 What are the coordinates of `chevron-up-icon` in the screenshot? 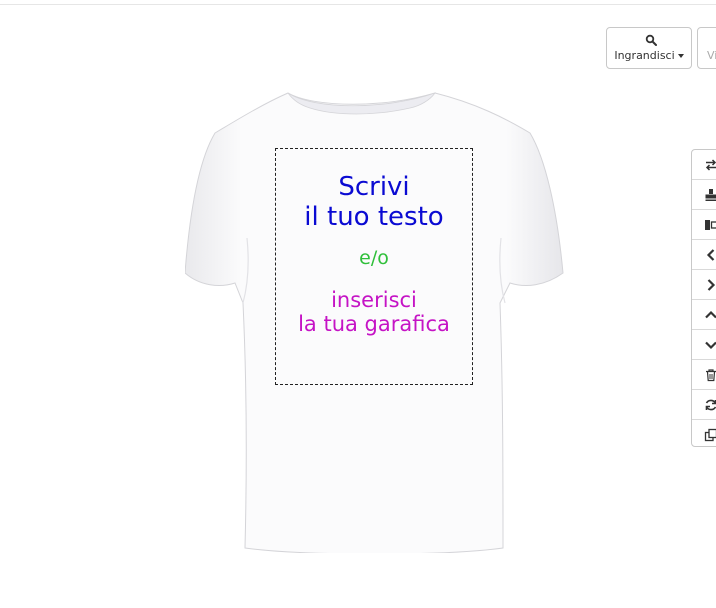 It's located at (710, 314).